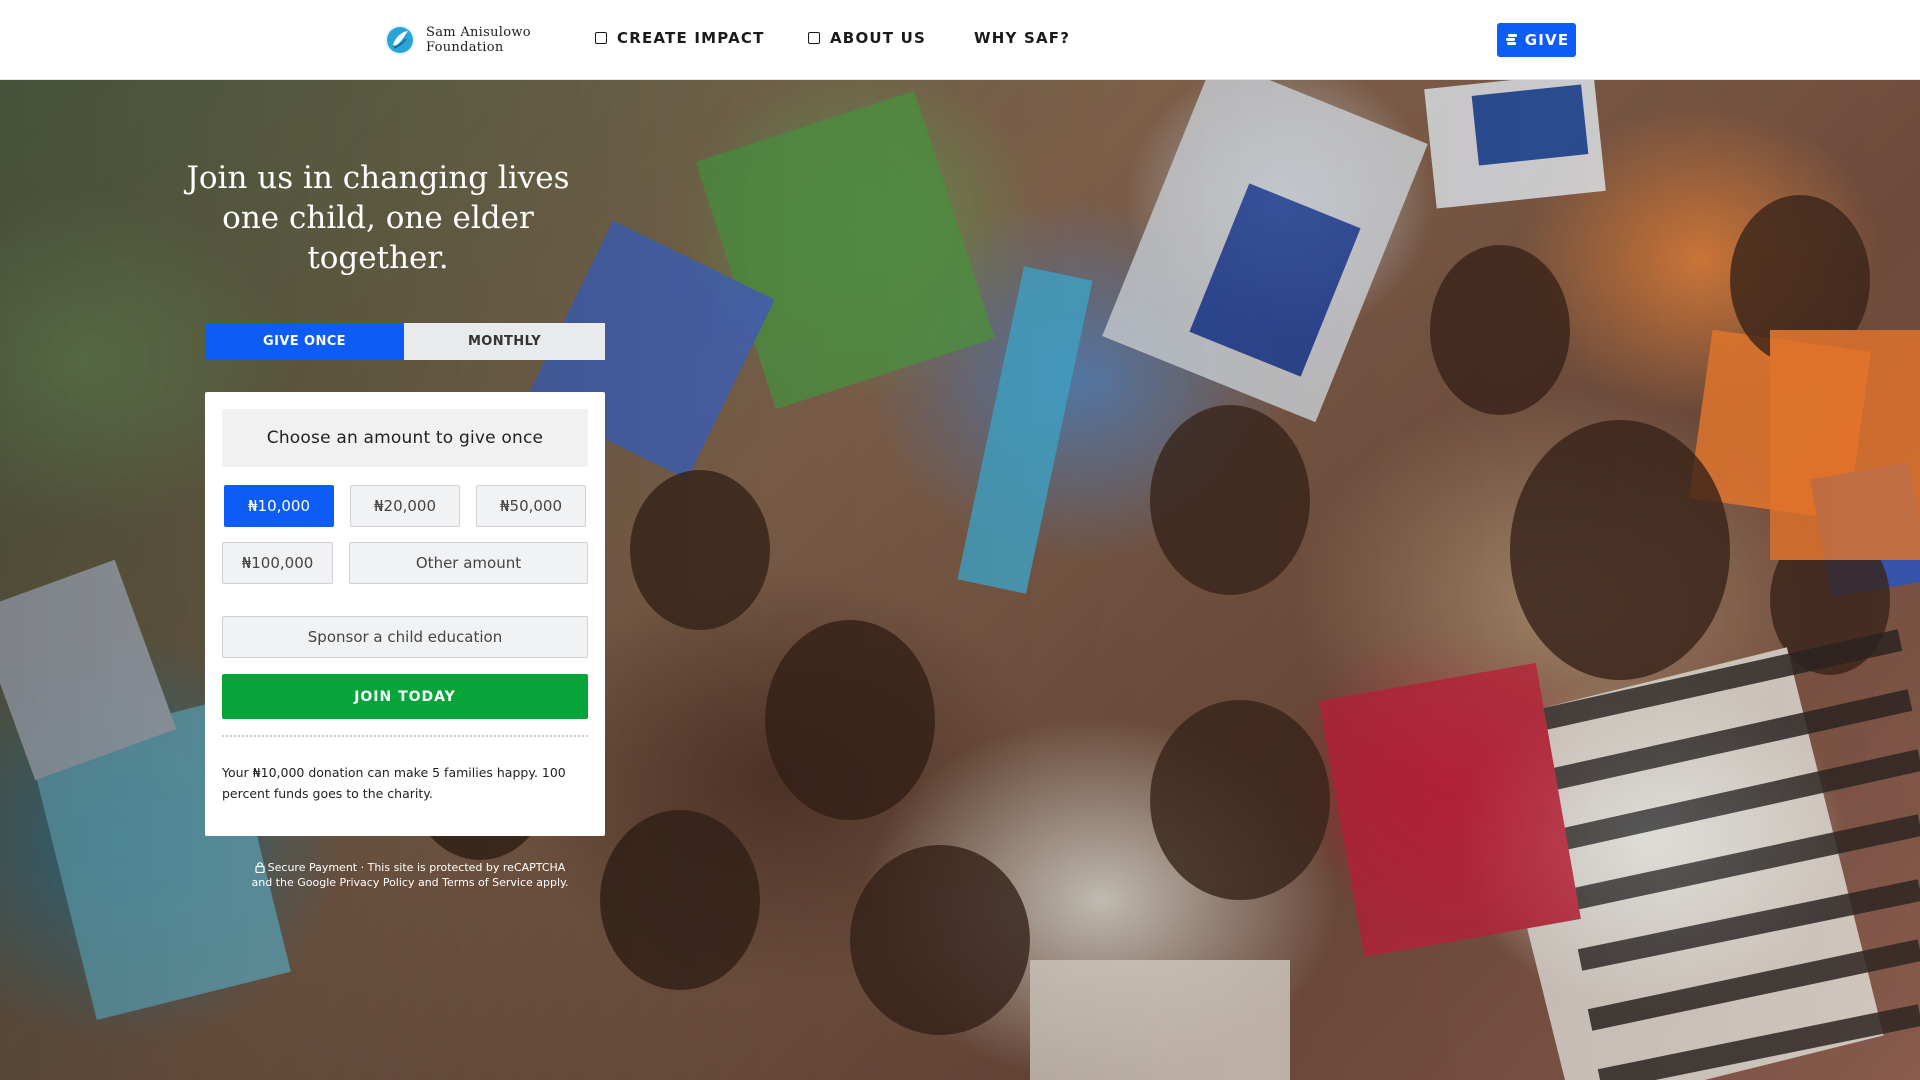  Describe the element at coordinates (478, 32) in the screenshot. I see `brand-name-line1: Sam Anisulowo` at that location.